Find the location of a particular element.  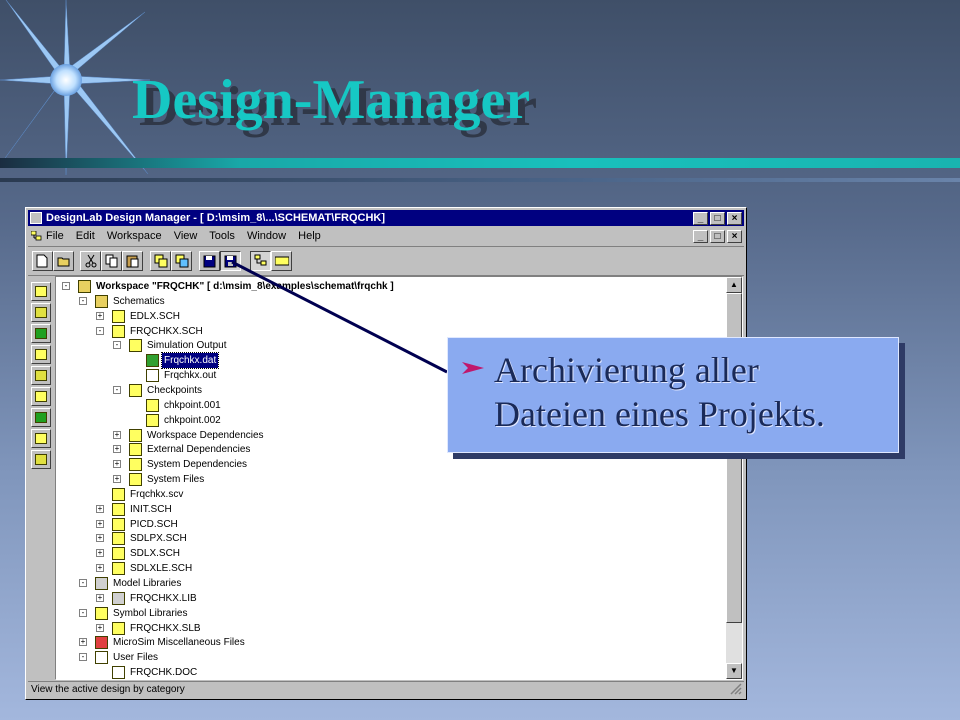

probe-tool-button is located at coordinates (41, 333).